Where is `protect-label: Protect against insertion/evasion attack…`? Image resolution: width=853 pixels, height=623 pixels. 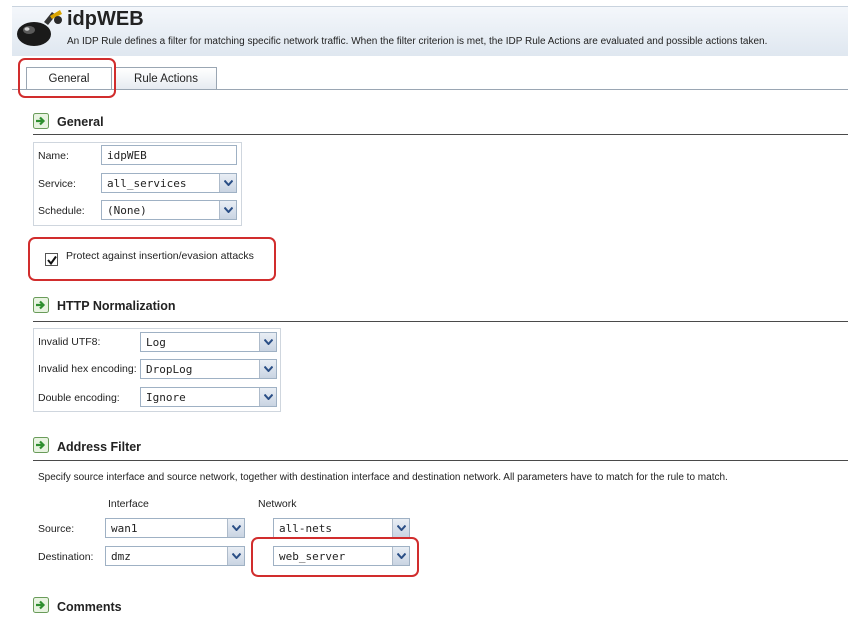
protect-label: Protect against insertion/evasion attack… is located at coordinates (160, 256).